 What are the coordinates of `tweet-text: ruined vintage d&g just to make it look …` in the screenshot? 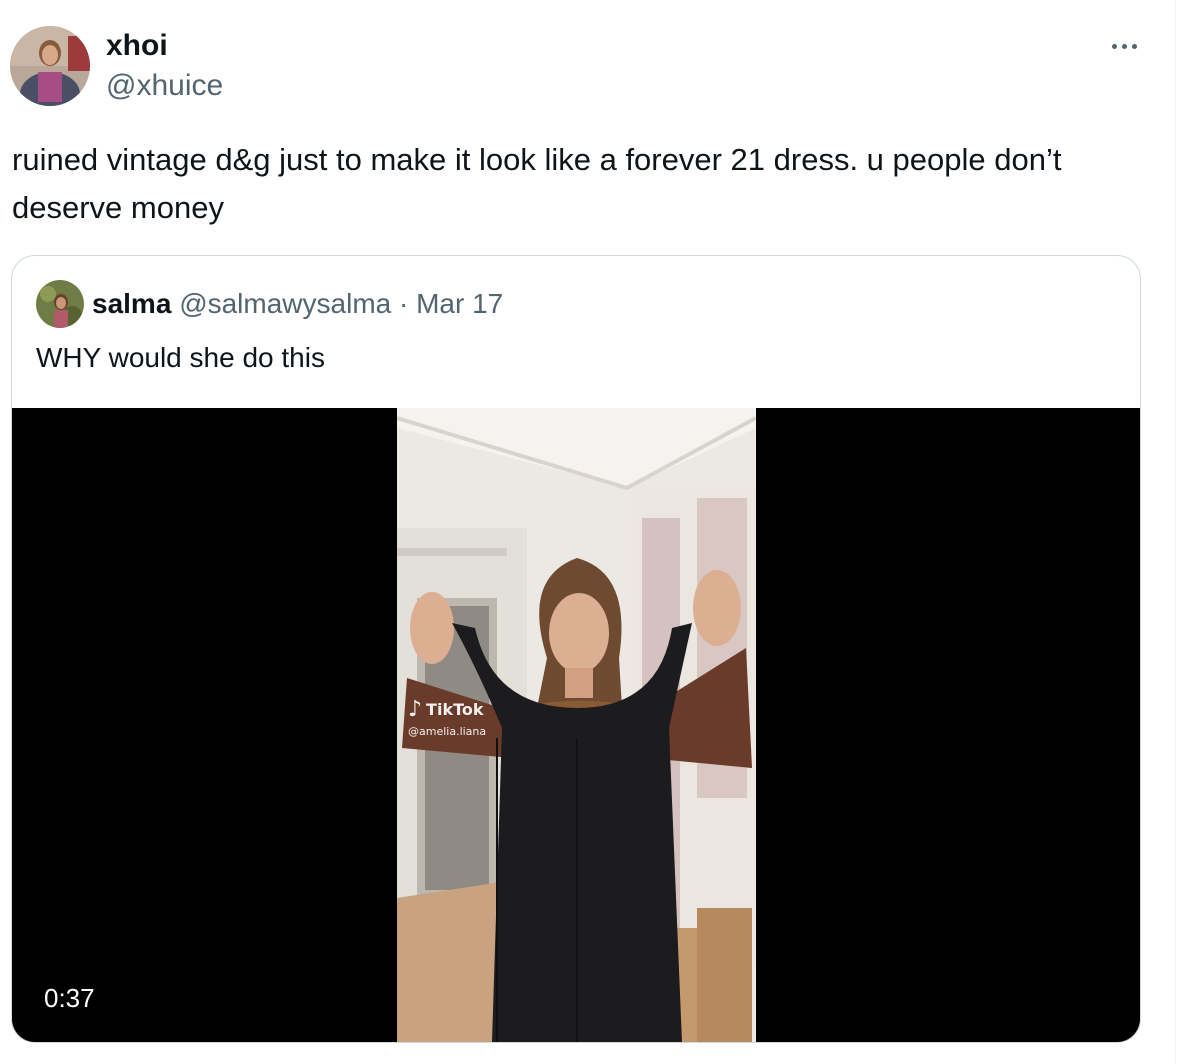 It's located at (541, 183).